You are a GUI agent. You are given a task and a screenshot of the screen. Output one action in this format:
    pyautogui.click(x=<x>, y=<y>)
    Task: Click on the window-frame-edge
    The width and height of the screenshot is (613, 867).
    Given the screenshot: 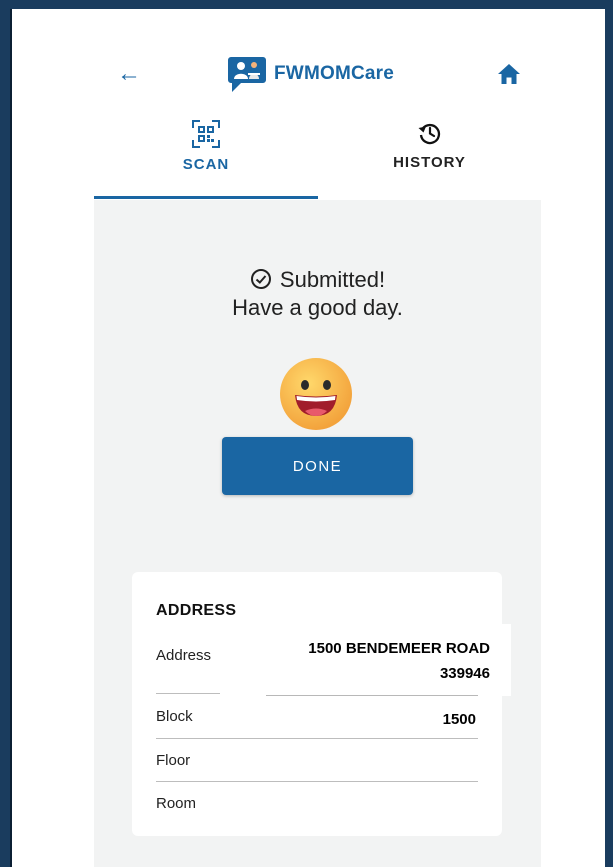 What is the action you would take?
    pyautogui.click(x=11, y=438)
    